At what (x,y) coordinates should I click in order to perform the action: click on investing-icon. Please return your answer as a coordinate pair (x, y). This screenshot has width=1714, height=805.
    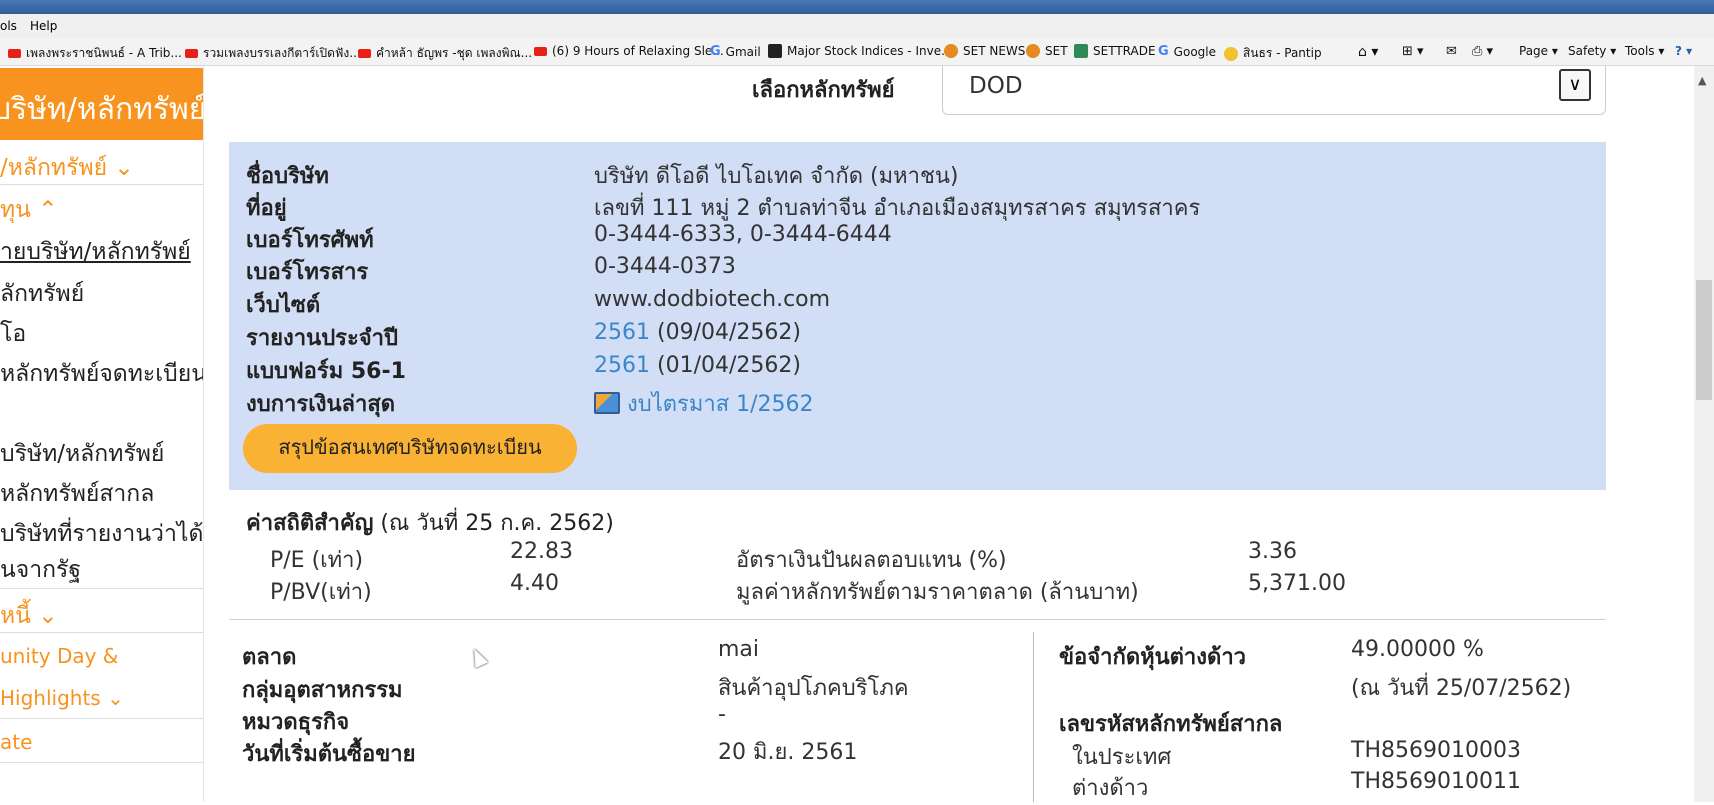
    Looking at the image, I should click on (775, 51).